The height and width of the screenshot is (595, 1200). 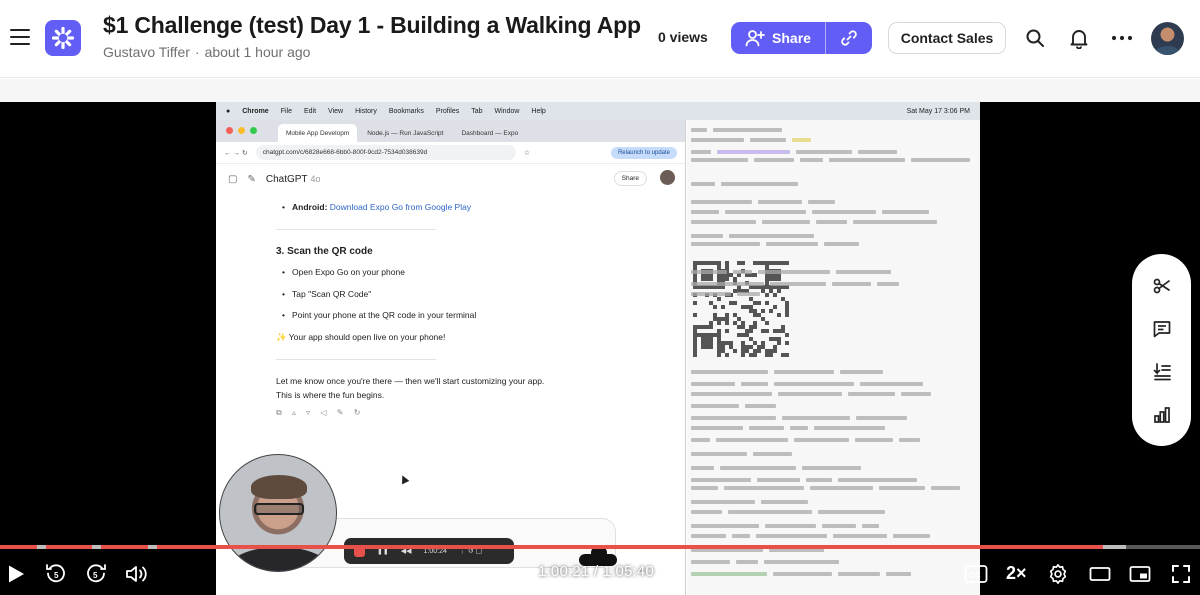 What do you see at coordinates (600, 574) in the screenshot?
I see `player-controls: 5 5 1:00:21 / 1:05:40 CC 2×` at bounding box center [600, 574].